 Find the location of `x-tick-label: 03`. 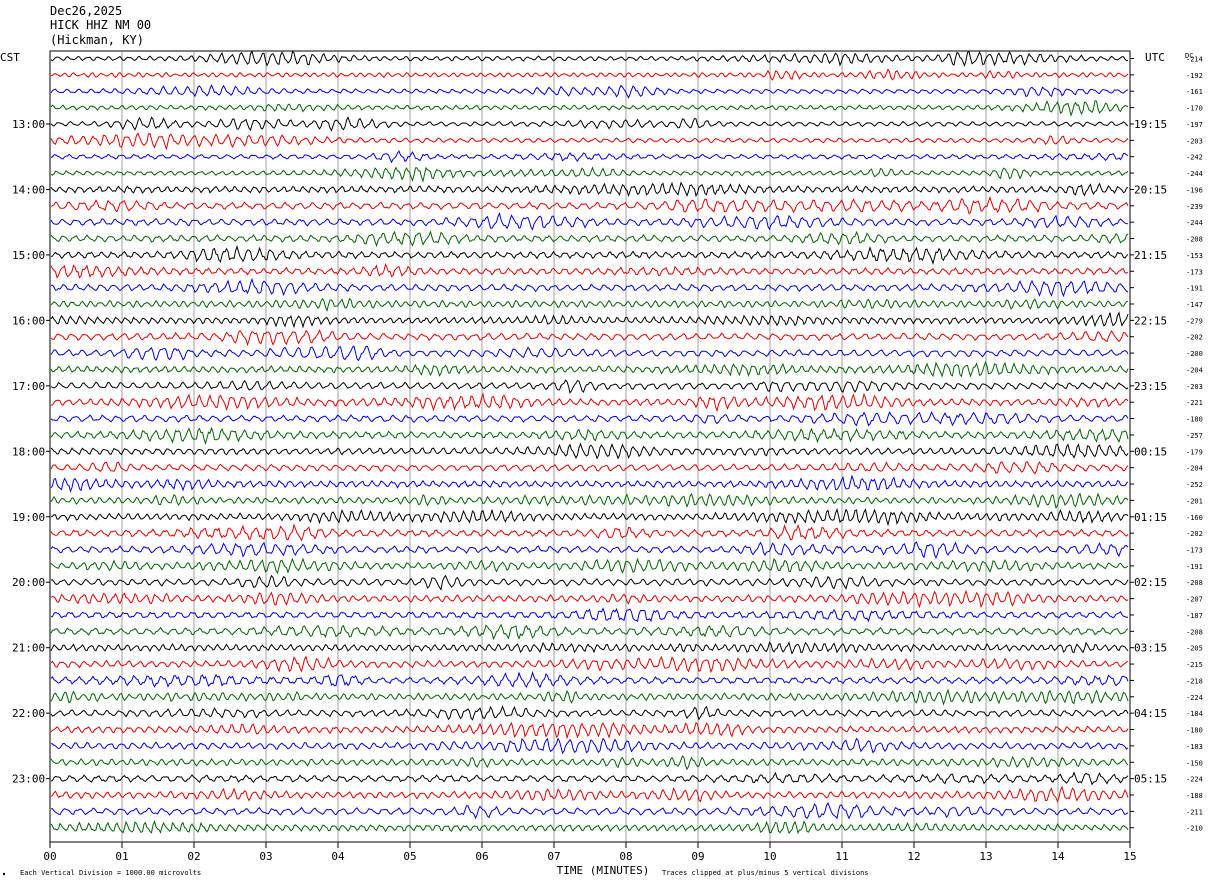

x-tick-label: 03 is located at coordinates (265, 856).